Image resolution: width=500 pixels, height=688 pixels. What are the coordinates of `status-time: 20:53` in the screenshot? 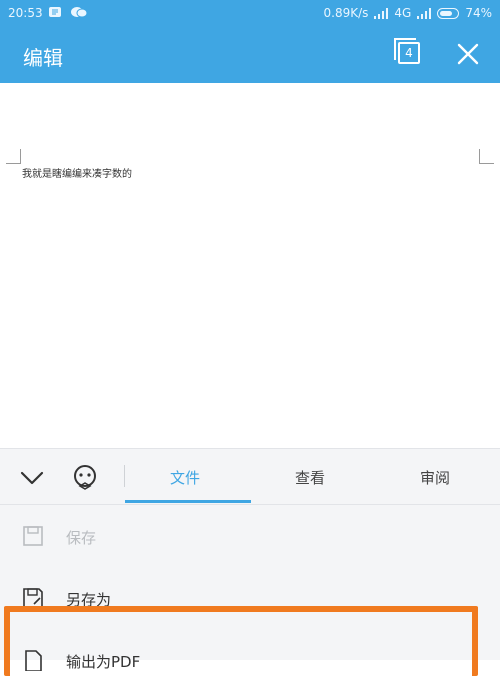 It's located at (25, 13).